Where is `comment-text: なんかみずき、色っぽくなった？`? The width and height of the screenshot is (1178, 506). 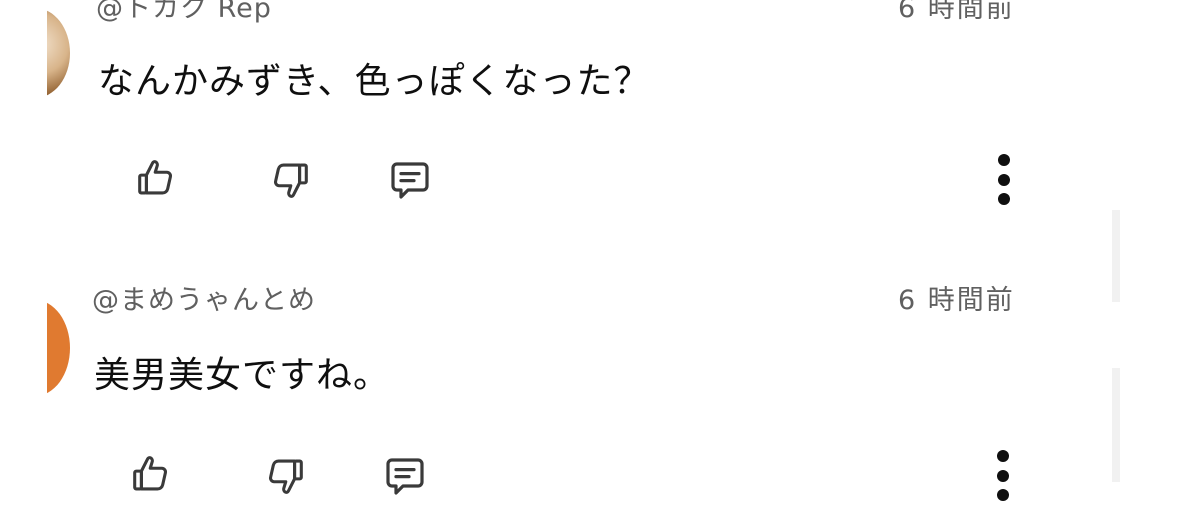
comment-text: なんかみずき、色っぽくなった？ is located at coordinates (374, 81).